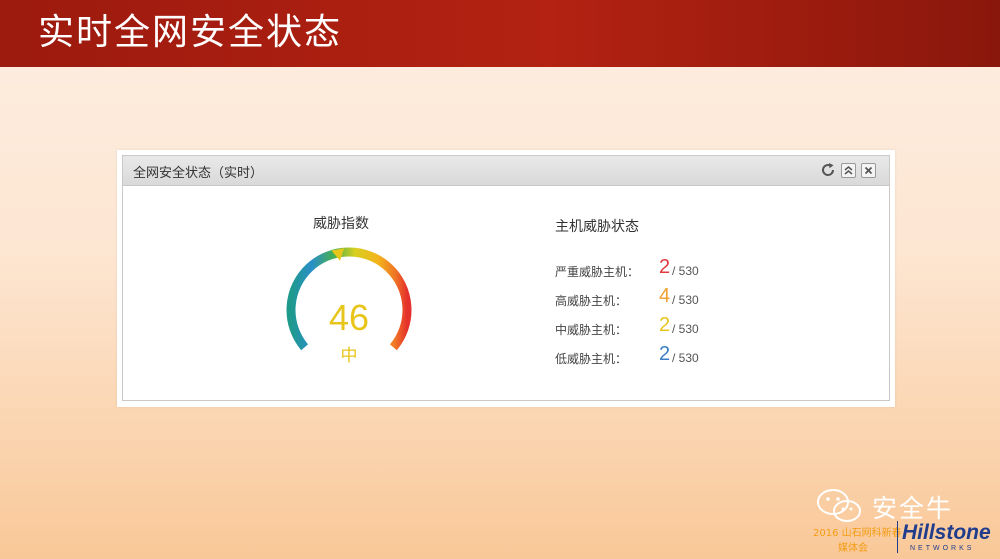  What do you see at coordinates (942, 548) in the screenshot?
I see `hillstone-logo-sub: NETWORKS` at bounding box center [942, 548].